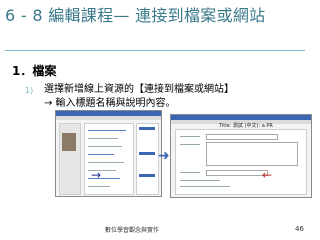 The height and width of the screenshot is (240, 320). I want to click on summary-field, so click(252, 154).